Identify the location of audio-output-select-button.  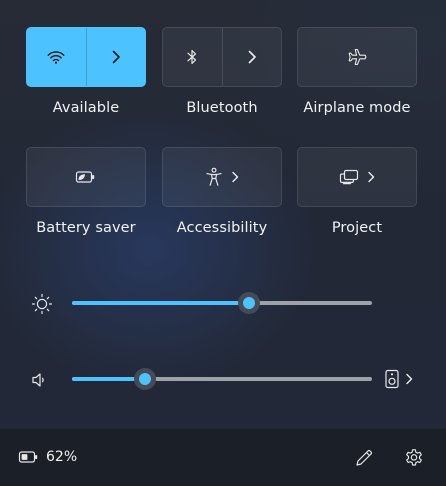
(402, 379).